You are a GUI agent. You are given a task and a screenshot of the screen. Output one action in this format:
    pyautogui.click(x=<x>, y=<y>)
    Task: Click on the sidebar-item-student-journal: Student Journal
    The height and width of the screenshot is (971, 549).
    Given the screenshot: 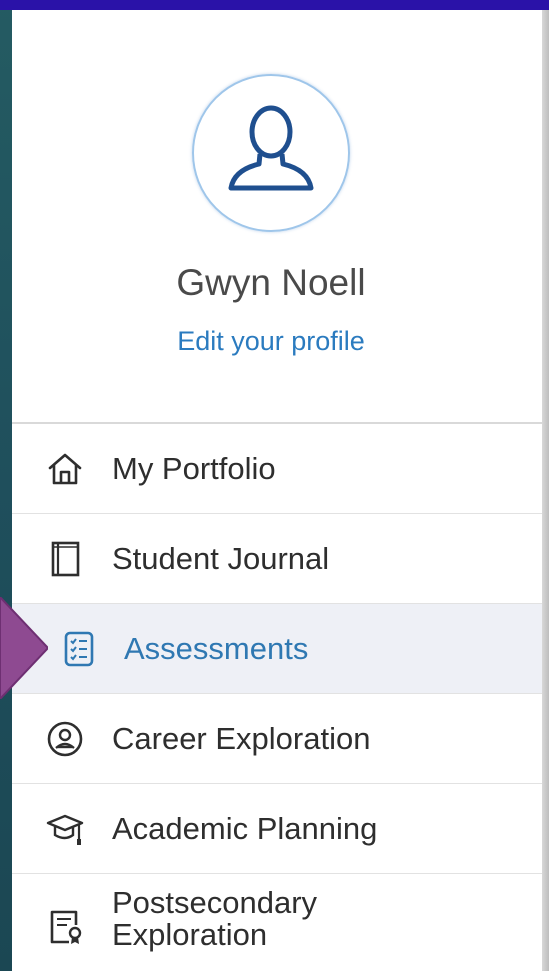 What is the action you would take?
    pyautogui.click(x=277, y=559)
    